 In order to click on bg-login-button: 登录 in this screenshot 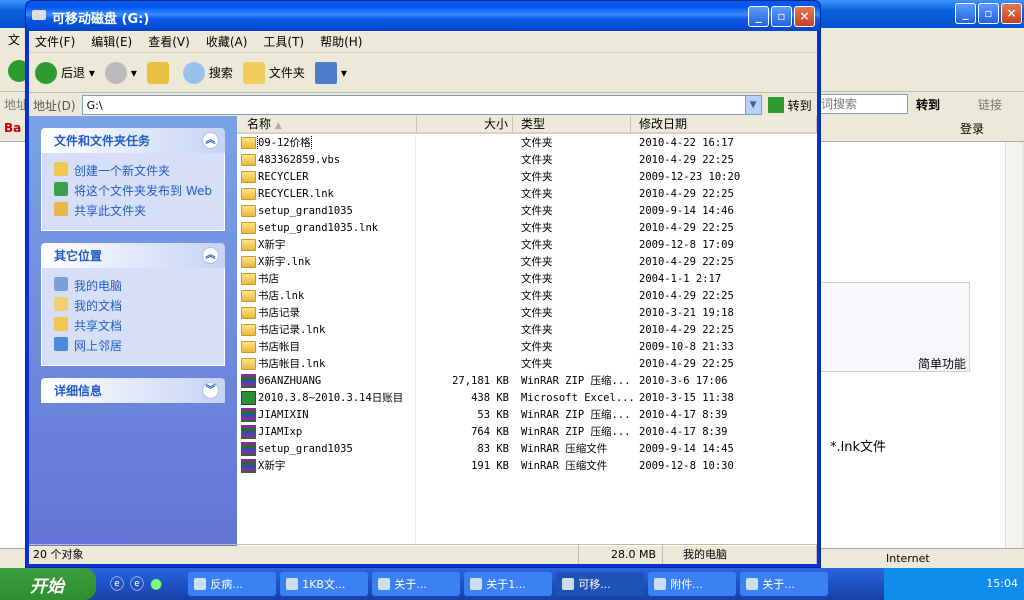, I will do `click(972, 128)`.